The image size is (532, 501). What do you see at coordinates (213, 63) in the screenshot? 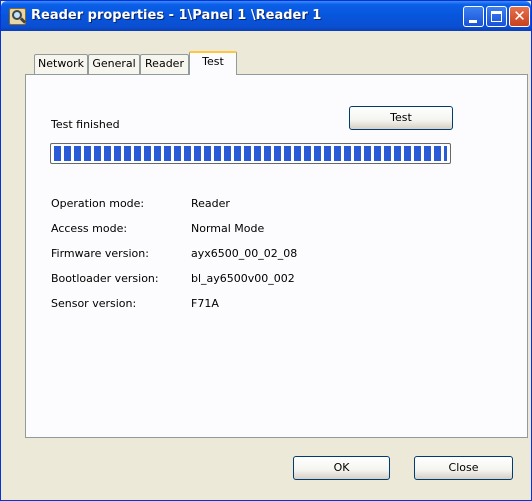
I see `tab-test: Test` at bounding box center [213, 63].